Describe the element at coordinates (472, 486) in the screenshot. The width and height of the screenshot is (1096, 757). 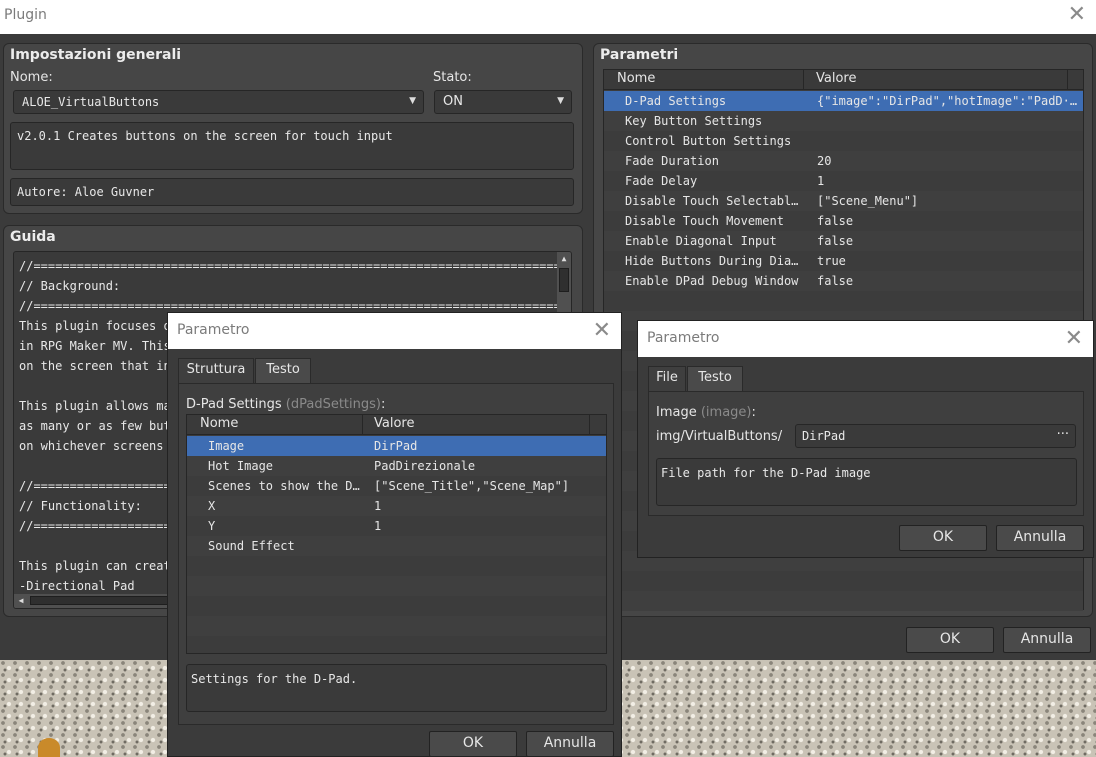
I see `field-value: ["Scene_Title","Scene_Map"]` at that location.